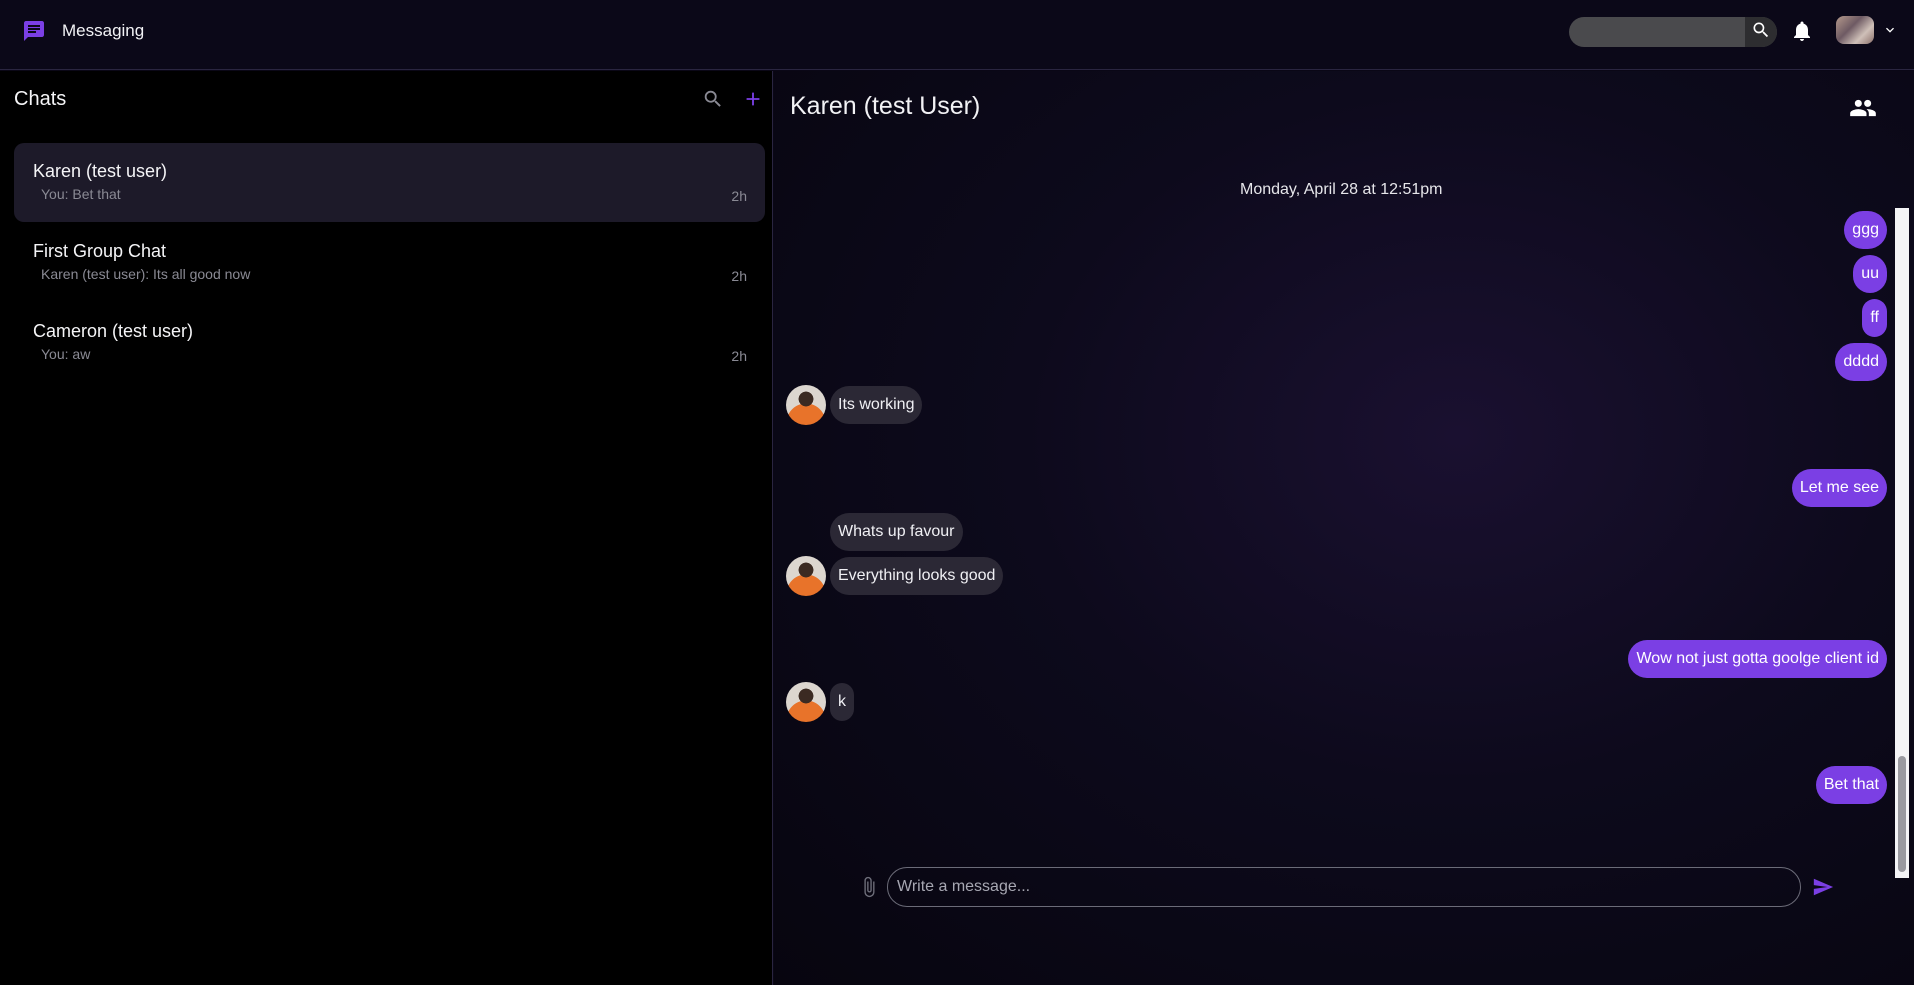  Describe the element at coordinates (753, 99) in the screenshot. I see `new-chat-icon` at that location.